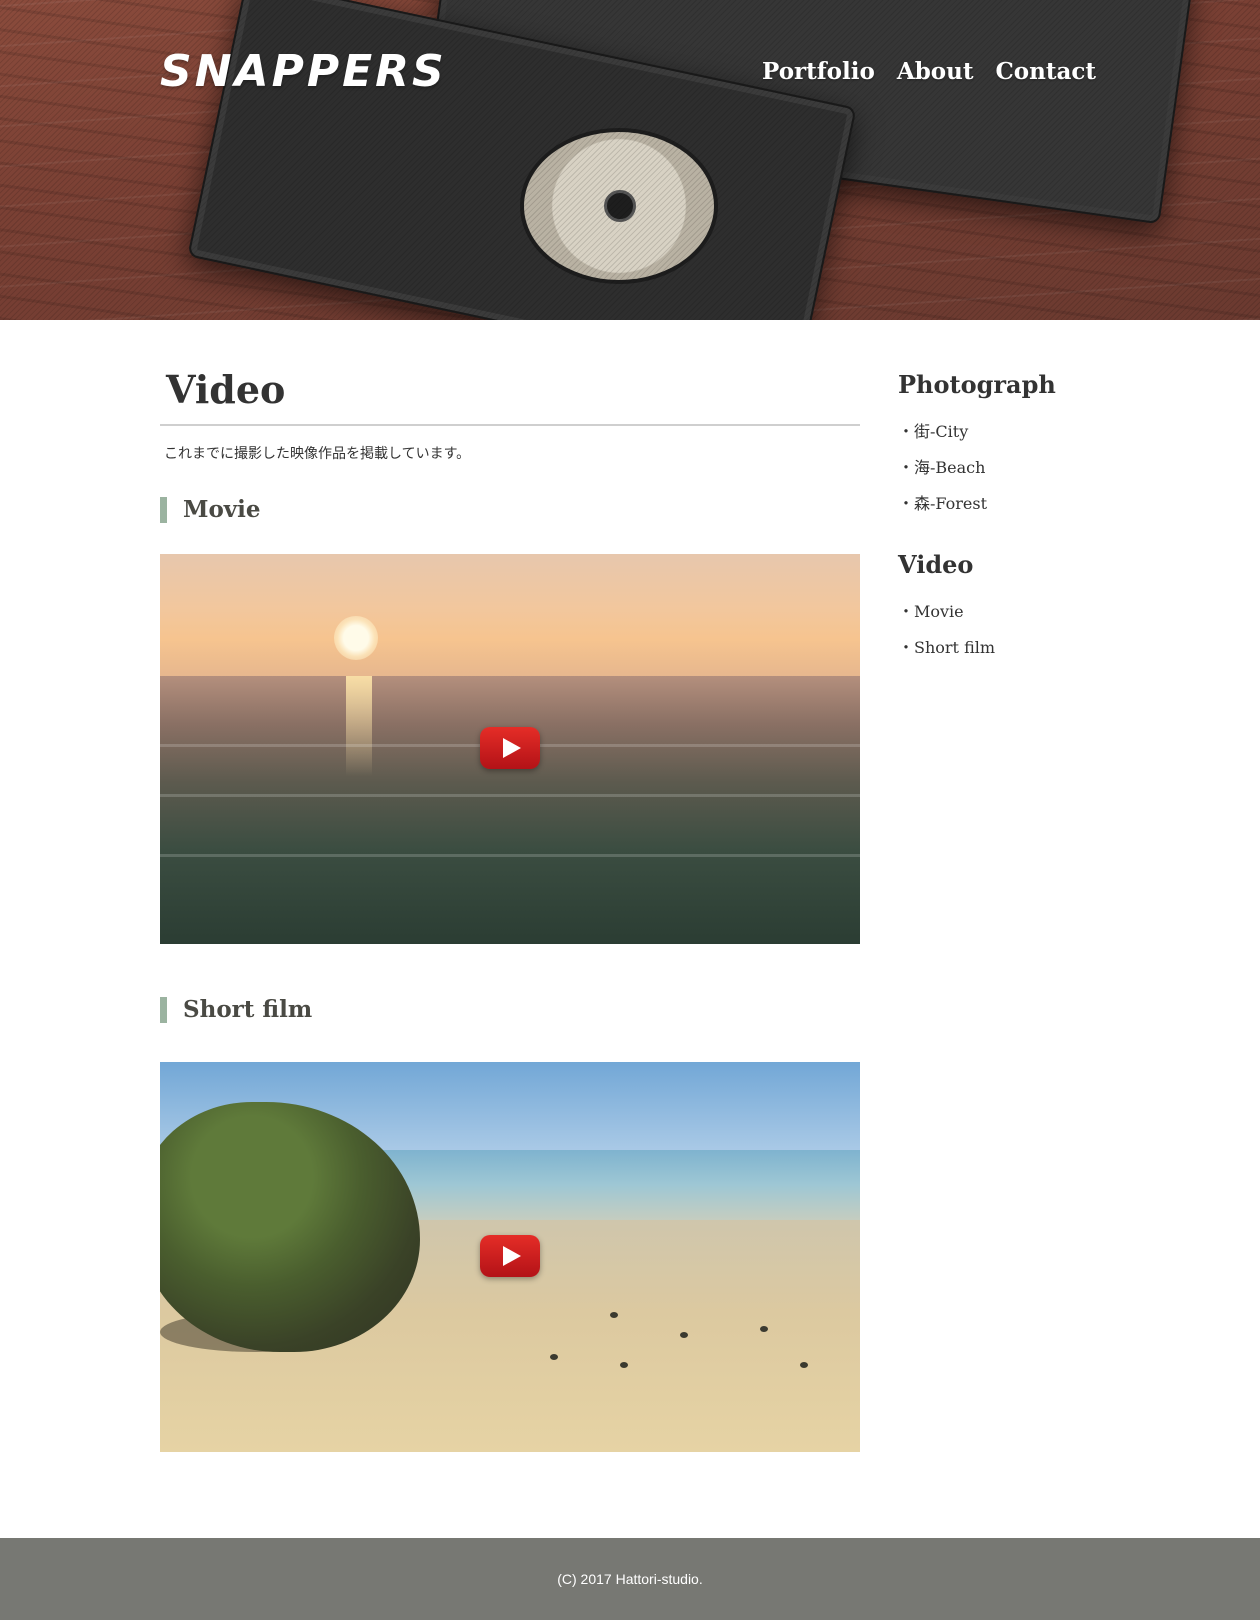 This screenshot has width=1260, height=1620. What do you see at coordinates (931, 611) in the screenshot?
I see `sidebar-link-movie: ・Movie` at bounding box center [931, 611].